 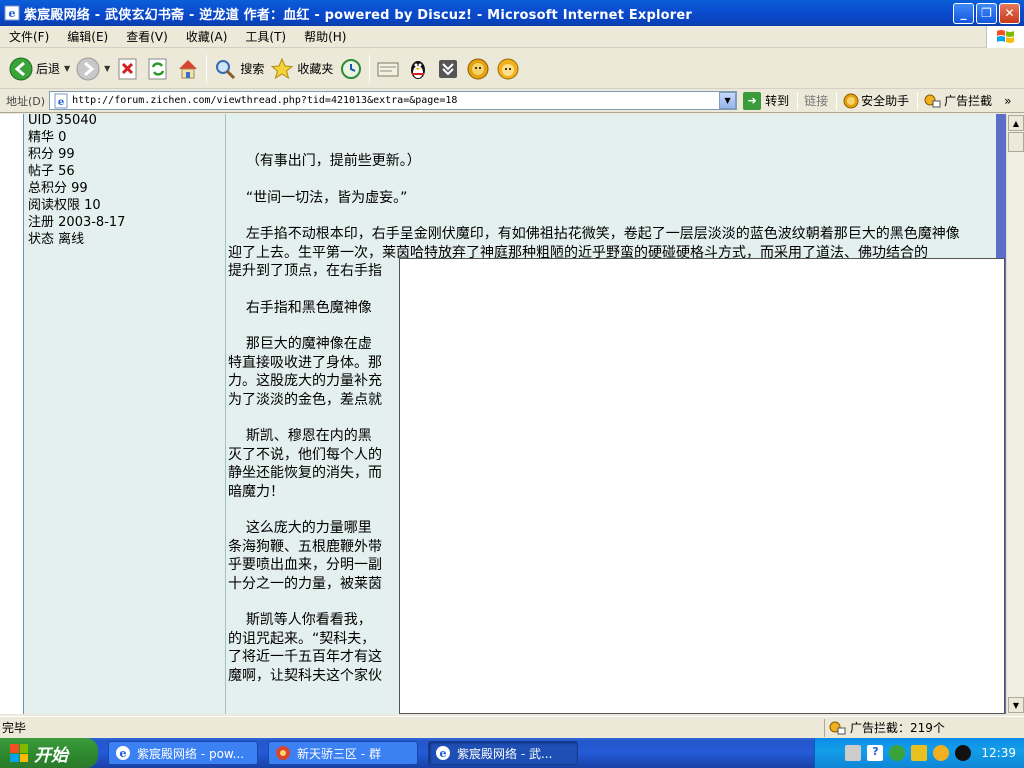 I want to click on stop-button, so click(x=128, y=69).